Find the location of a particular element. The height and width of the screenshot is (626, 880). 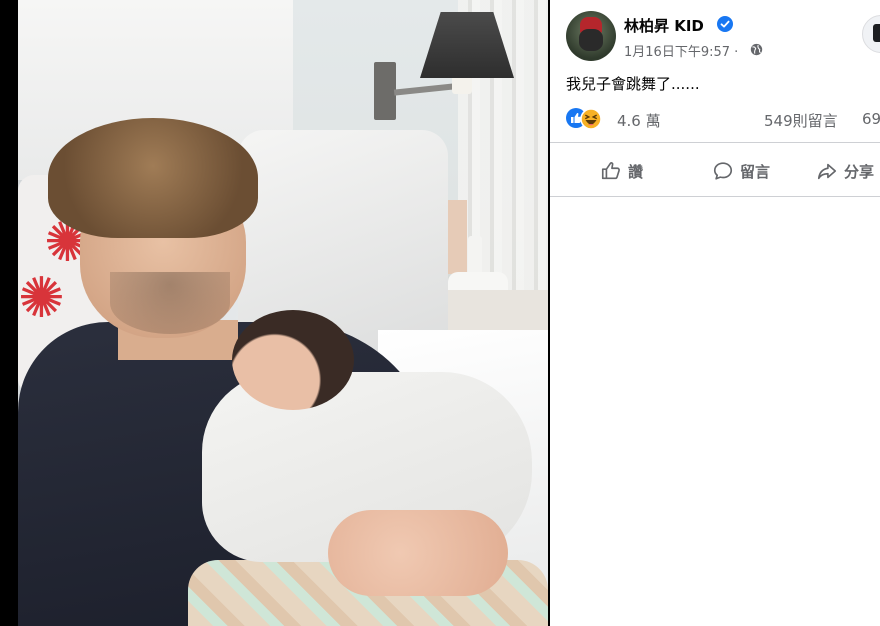

avatar-face is located at coordinates (591, 40).